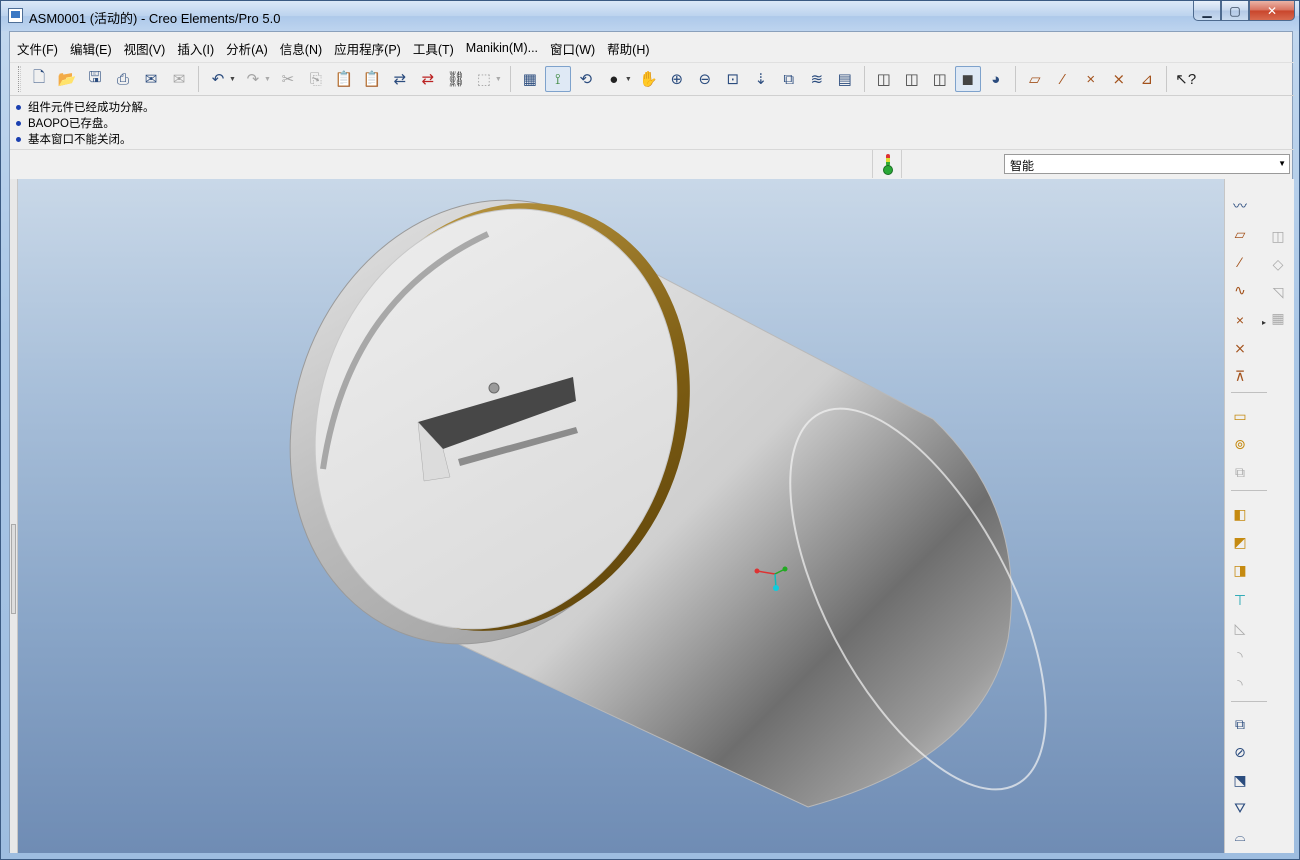 The height and width of the screenshot is (860, 1300). What do you see at coordinates (884, 79) in the screenshot?
I see `wireframe-icon: ◫` at bounding box center [884, 79].